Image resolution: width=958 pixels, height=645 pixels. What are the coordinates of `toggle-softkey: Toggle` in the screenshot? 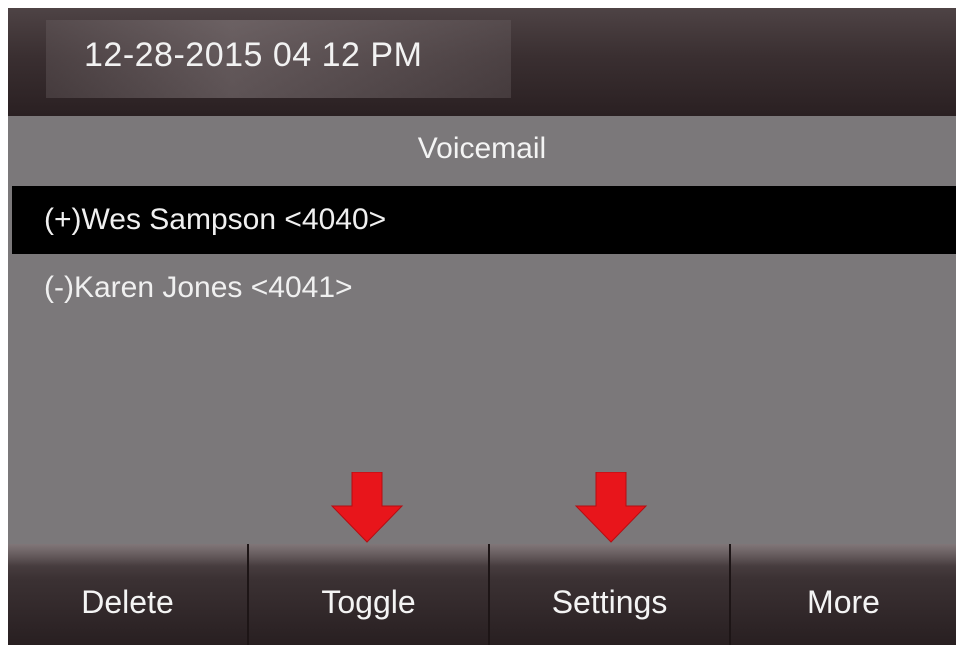 It's located at (369, 594).